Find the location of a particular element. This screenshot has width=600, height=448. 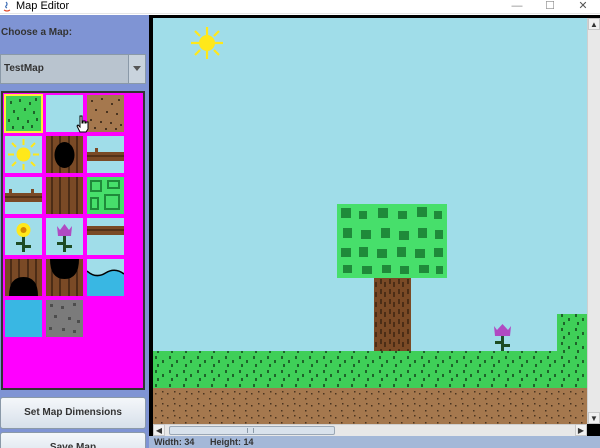

title-bar: Map Editor — ☐ ✕ is located at coordinates (300, 7).